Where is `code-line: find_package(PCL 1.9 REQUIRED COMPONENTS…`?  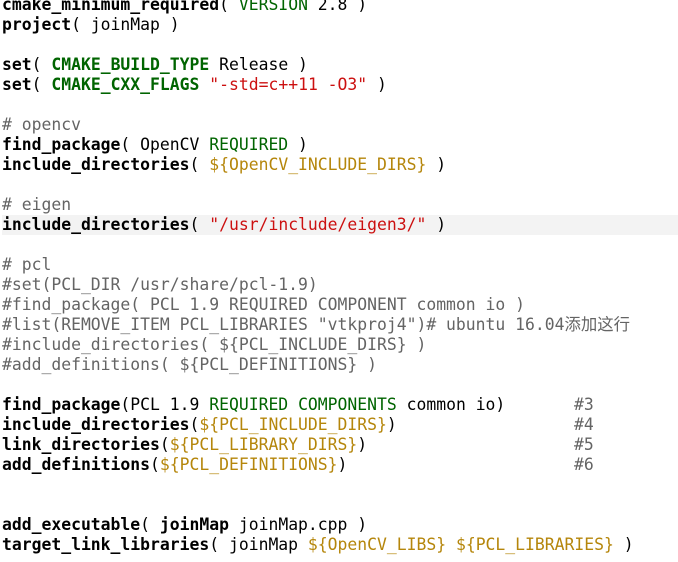 code-line: find_package(PCL 1.9 REQUIRED COMPONENTS… is located at coordinates (340, 405).